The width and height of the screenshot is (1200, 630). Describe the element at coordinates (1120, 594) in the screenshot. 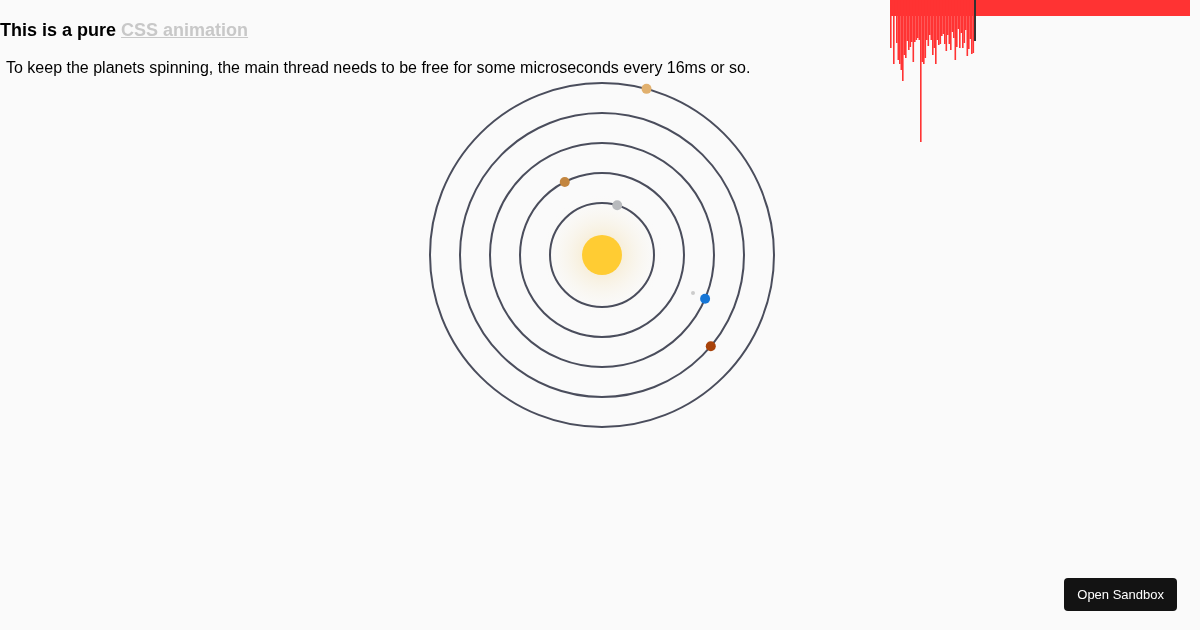

I see `open-sandbox-button: Open Sandbox` at that location.